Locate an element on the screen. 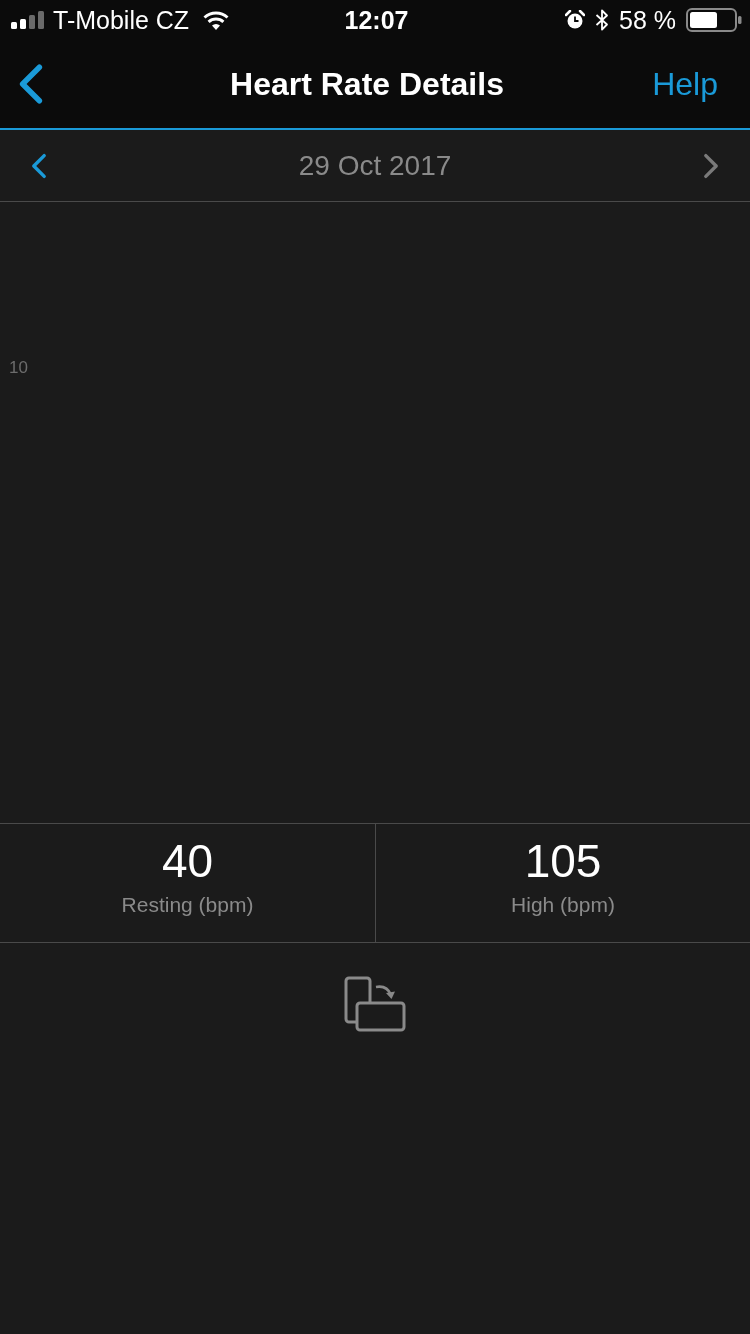 The image size is (750, 1334). stat-label: Resting (bpm) is located at coordinates (187, 905).